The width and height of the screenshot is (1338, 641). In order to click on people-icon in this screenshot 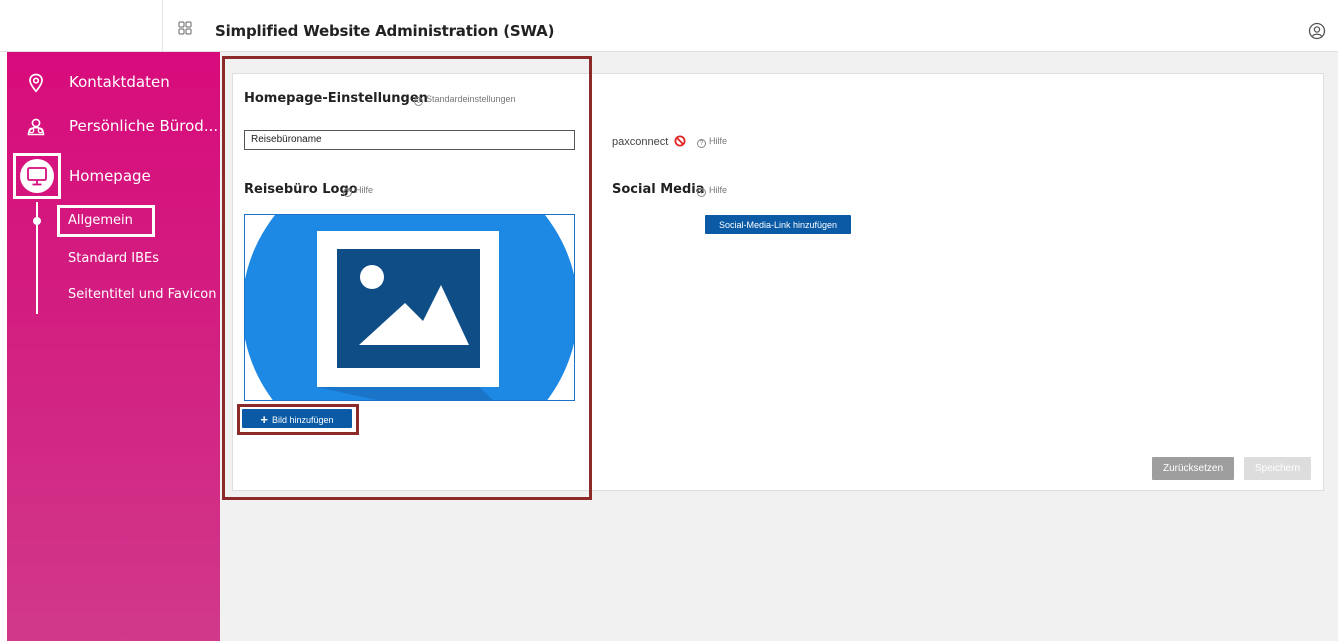, I will do `click(36, 127)`.